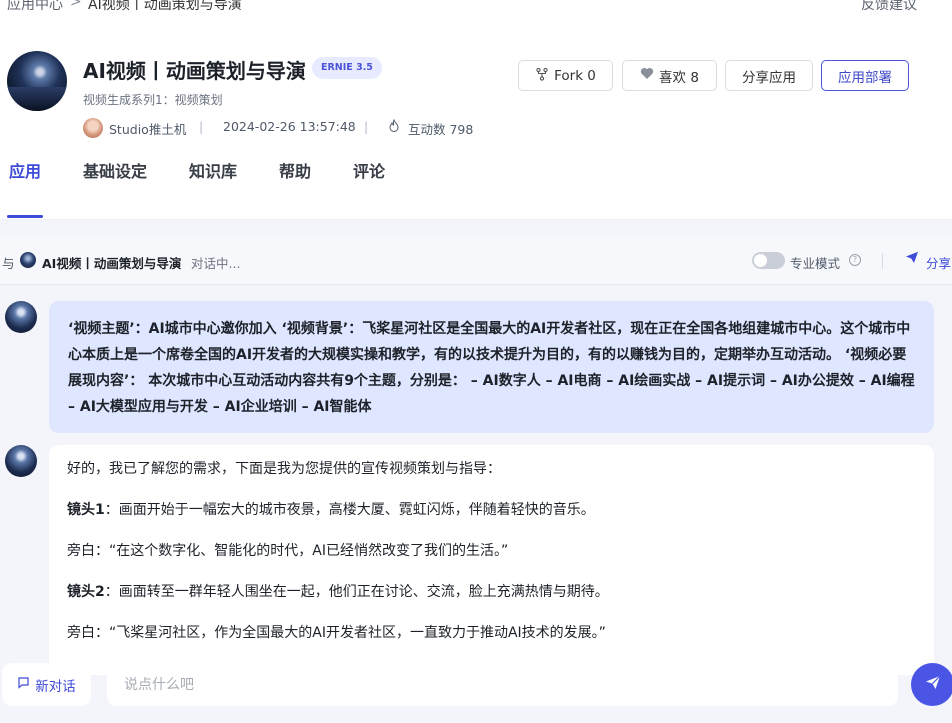  Describe the element at coordinates (23, 684) in the screenshot. I see `new-chat-icon` at that location.